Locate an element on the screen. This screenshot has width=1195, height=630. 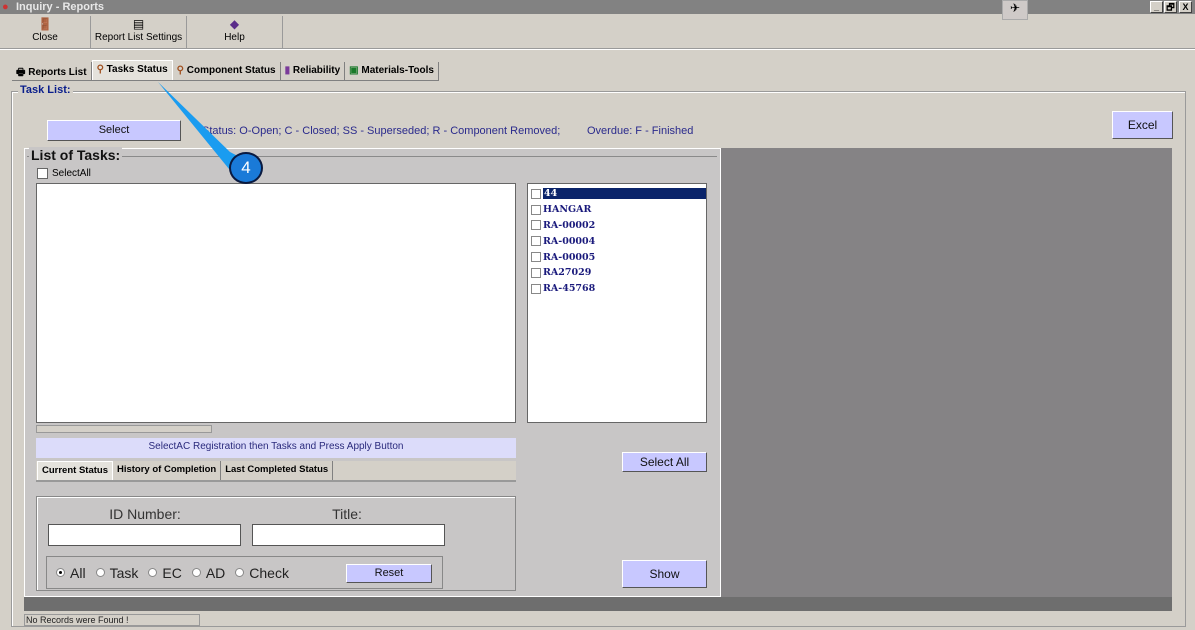
registration-label: RA-00004 is located at coordinates (569, 241).